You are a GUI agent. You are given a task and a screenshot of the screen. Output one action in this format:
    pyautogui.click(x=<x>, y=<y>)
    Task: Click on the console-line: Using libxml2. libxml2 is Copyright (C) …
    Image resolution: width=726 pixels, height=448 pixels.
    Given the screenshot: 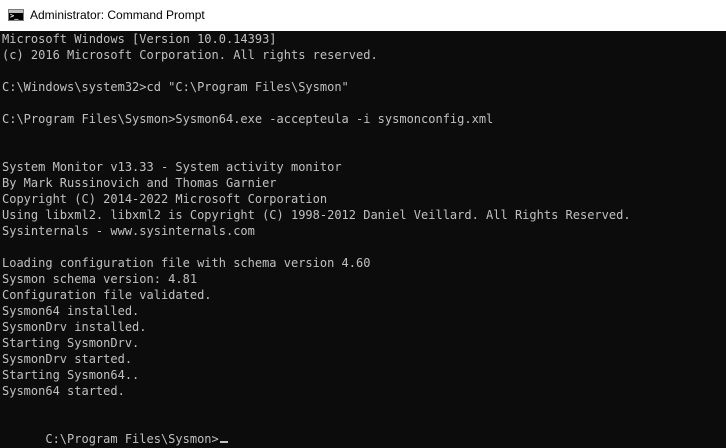 What is the action you would take?
    pyautogui.click(x=316, y=215)
    